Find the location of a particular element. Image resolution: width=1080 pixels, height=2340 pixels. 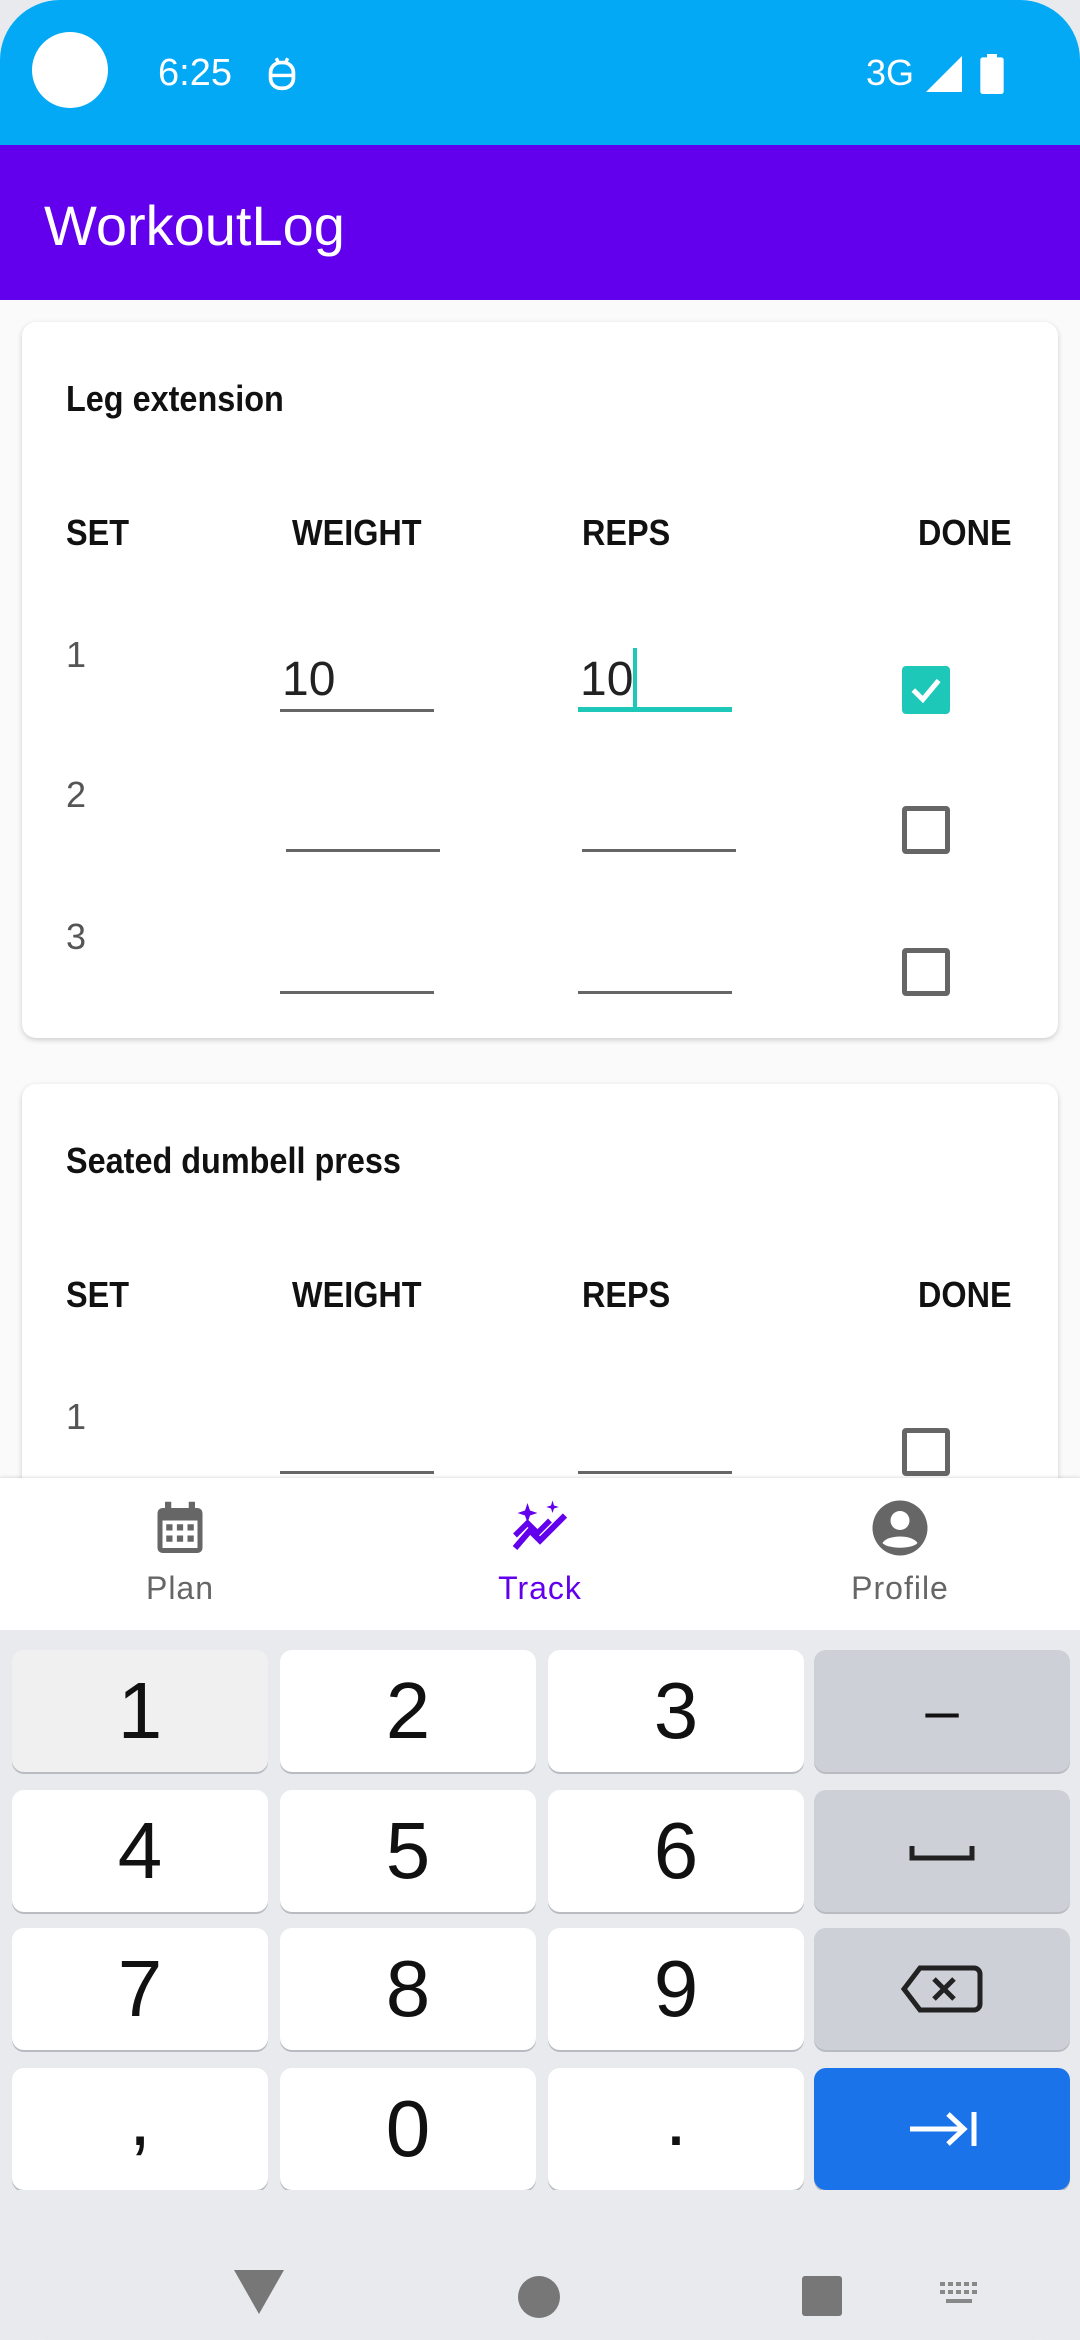

nav-item-profile: Profile is located at coordinates (900, 1554).